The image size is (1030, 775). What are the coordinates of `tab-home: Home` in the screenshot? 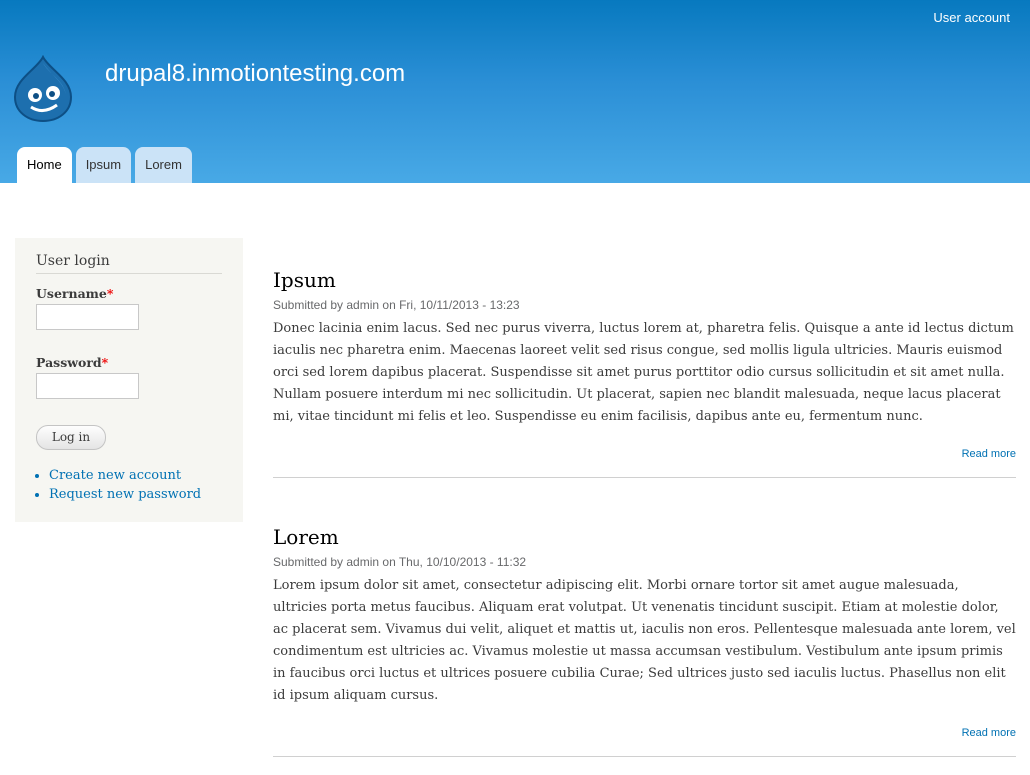 It's located at (44, 165).